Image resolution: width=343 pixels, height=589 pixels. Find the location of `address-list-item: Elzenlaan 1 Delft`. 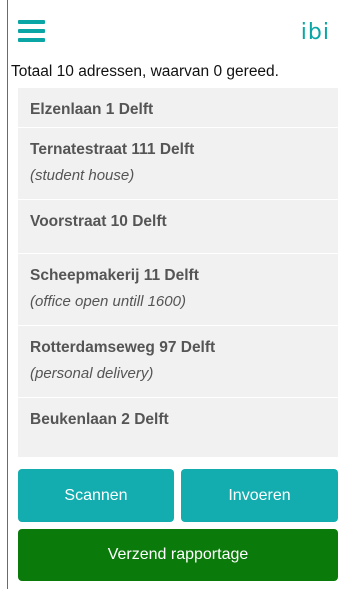

address-list-item: Elzenlaan 1 Delft is located at coordinates (178, 108).